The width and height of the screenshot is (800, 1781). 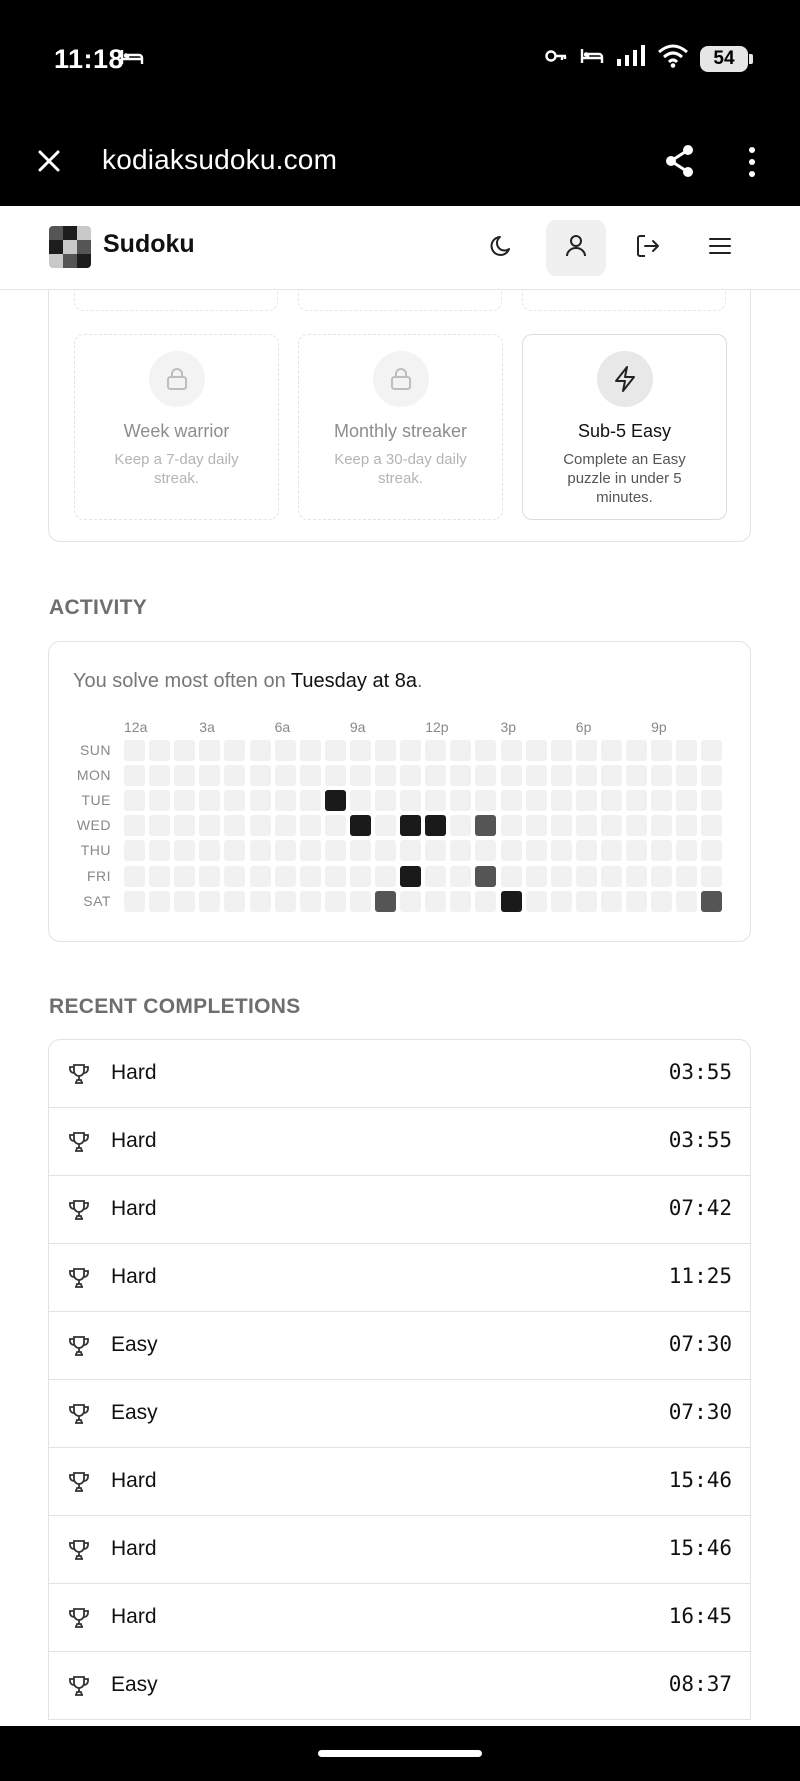 What do you see at coordinates (400, 60) in the screenshot?
I see `status-bar: 11:18 54` at bounding box center [400, 60].